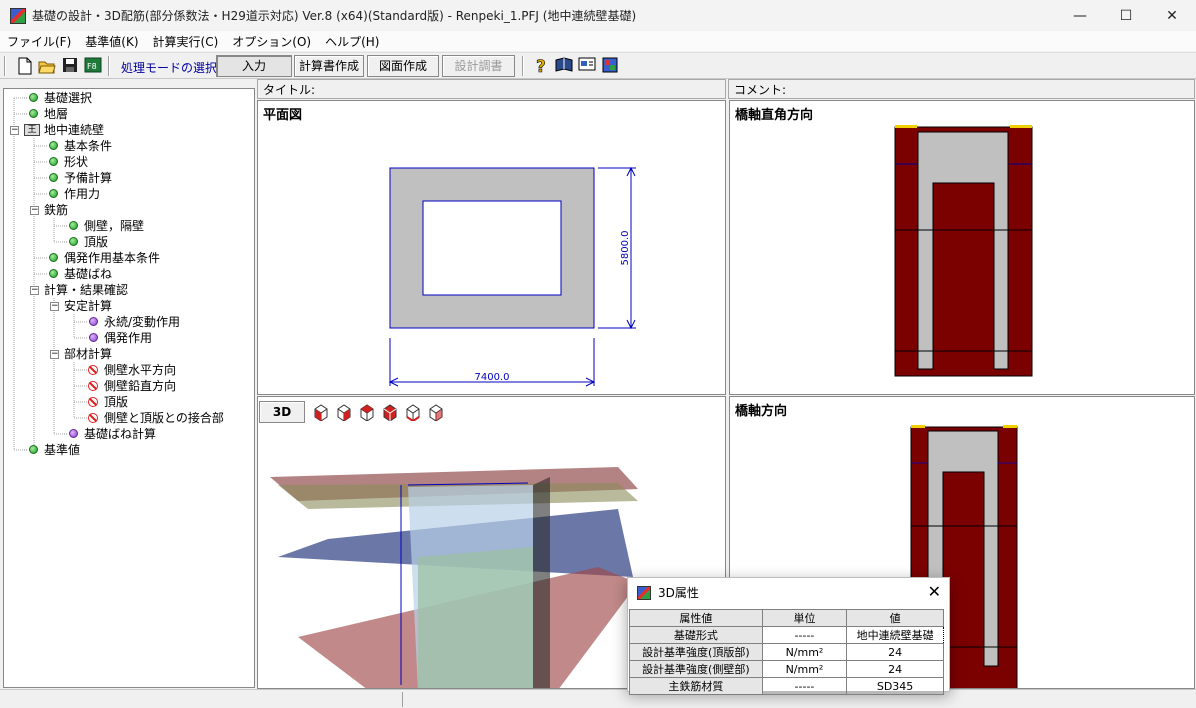 The image size is (1196, 708). I want to click on report-button: 計算書作成, so click(329, 66).